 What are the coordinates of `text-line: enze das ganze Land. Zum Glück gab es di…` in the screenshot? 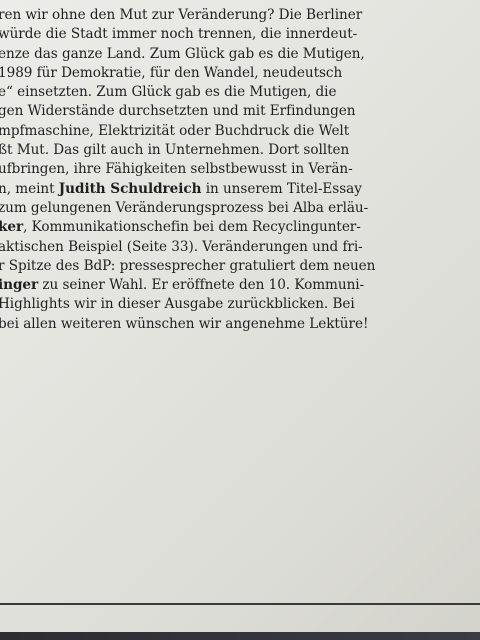 It's located at (240, 54).